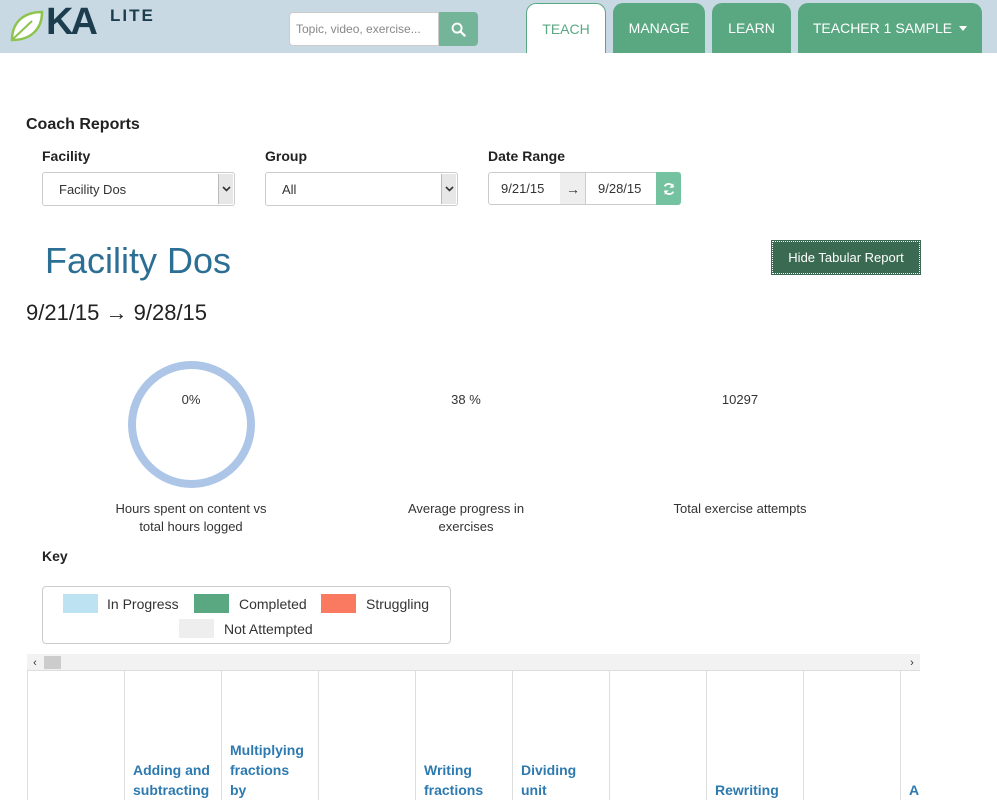 The height and width of the screenshot is (800, 997). What do you see at coordinates (466, 508) in the screenshot?
I see `stat-progress-caption-line1: Average progress in` at bounding box center [466, 508].